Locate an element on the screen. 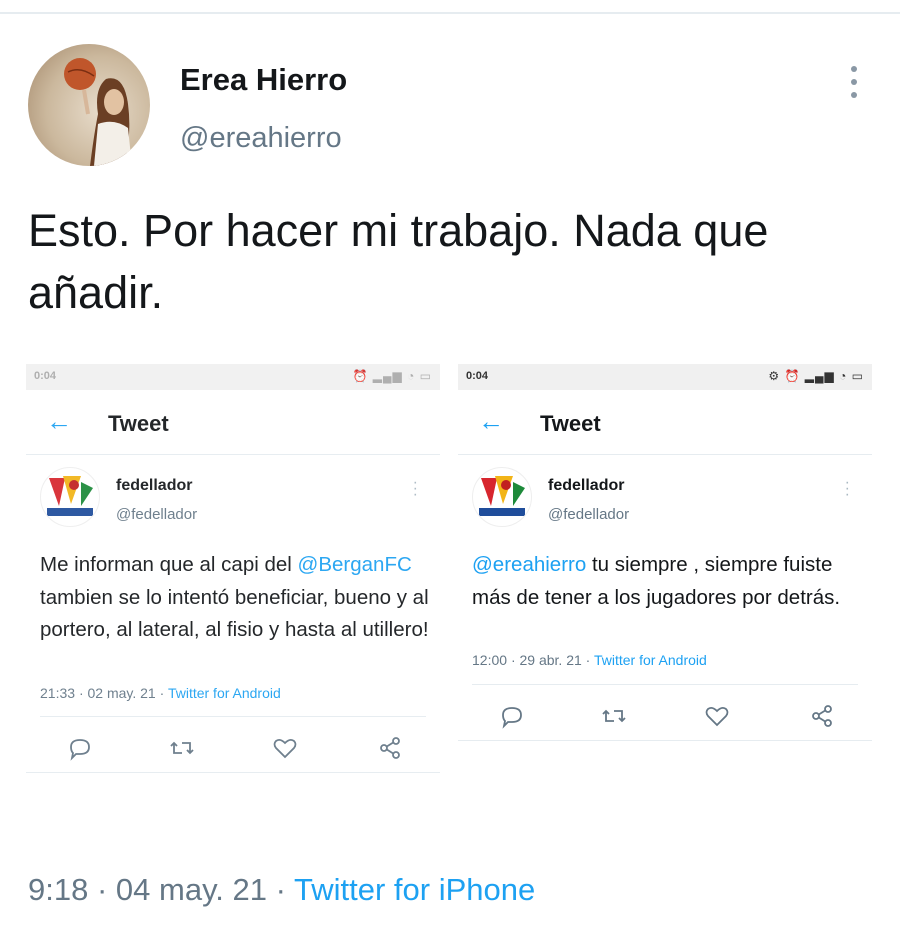  inner-time: 21:33 is located at coordinates (58, 693).